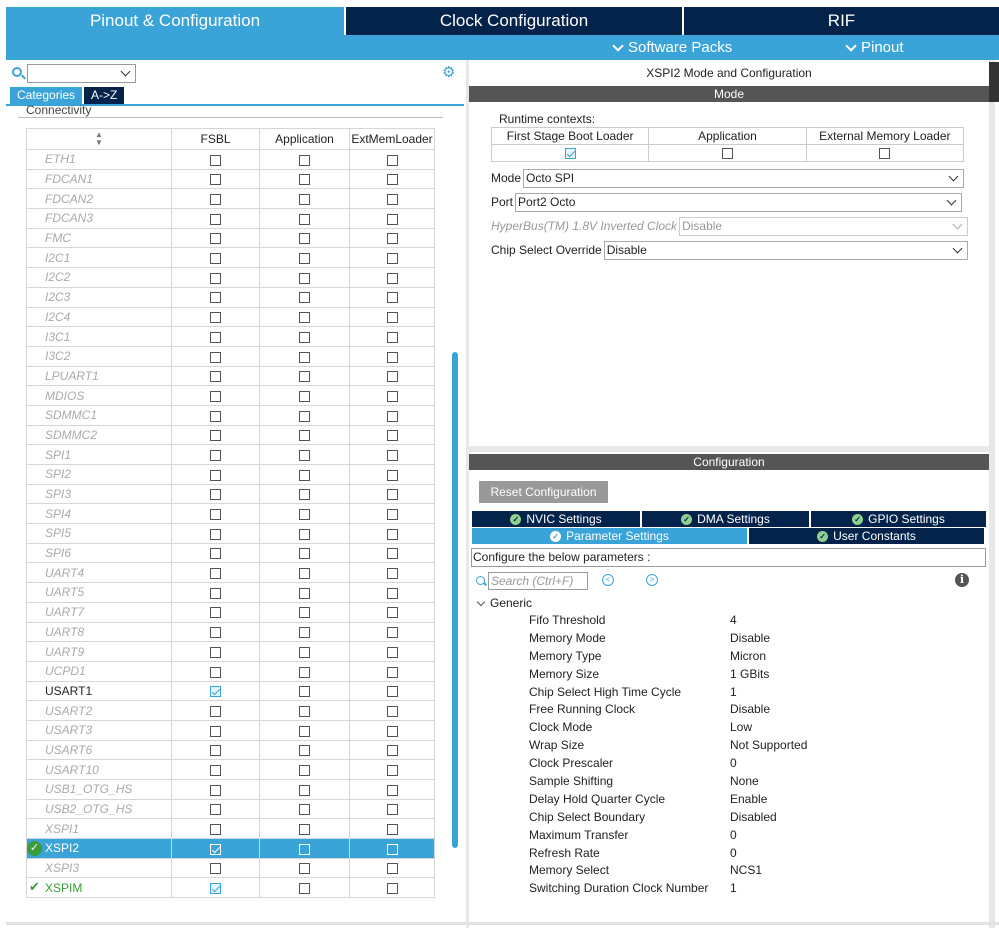 This screenshot has height=928, width=999. What do you see at coordinates (230, 553) in the screenshot?
I see `table-row: SPI6` at bounding box center [230, 553].